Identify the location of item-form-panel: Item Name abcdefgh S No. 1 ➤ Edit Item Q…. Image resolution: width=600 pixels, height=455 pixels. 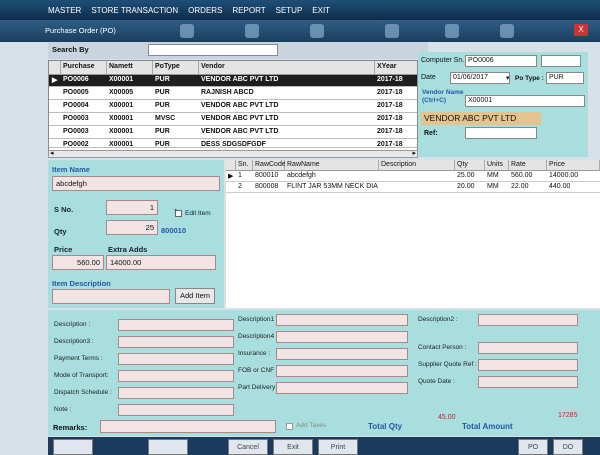
(136, 234).